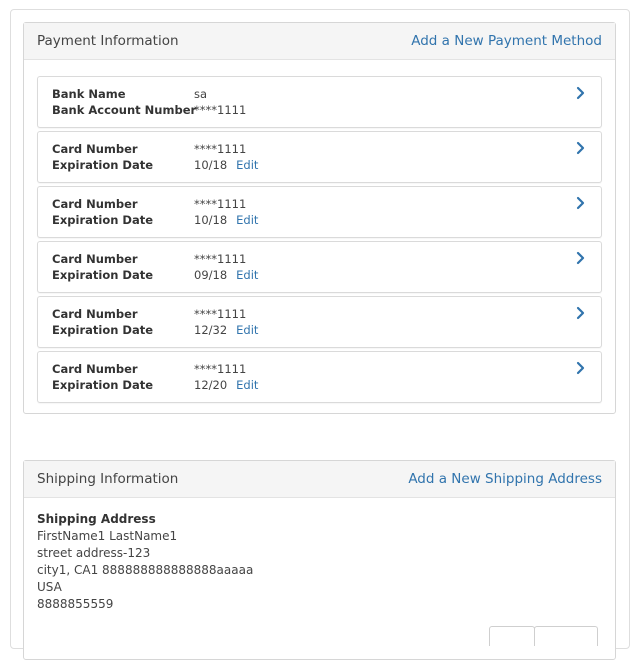 Image resolution: width=643 pixels, height=660 pixels. Describe the element at coordinates (506, 41) in the screenshot. I see `add-payment-method-link: Add a New Payment Method` at that location.